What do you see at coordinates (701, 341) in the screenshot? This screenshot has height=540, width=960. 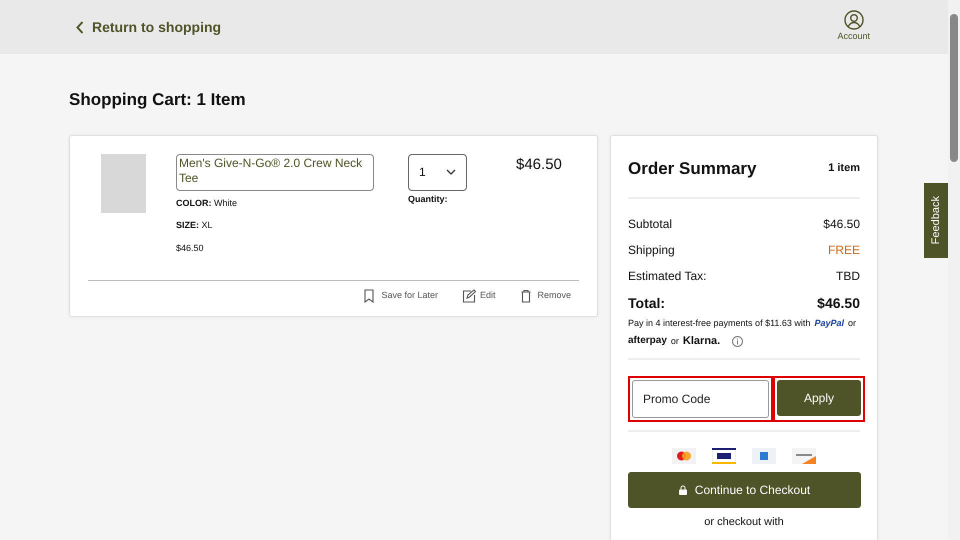 I see `klarna-logo: Klarna.` at bounding box center [701, 341].